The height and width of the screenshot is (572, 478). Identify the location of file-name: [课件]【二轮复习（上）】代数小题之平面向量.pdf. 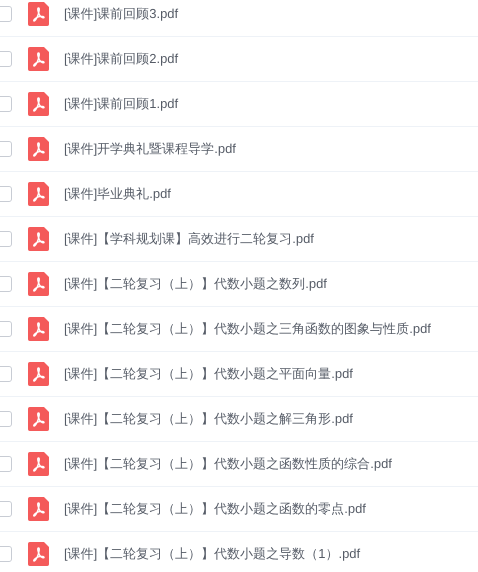
(208, 374).